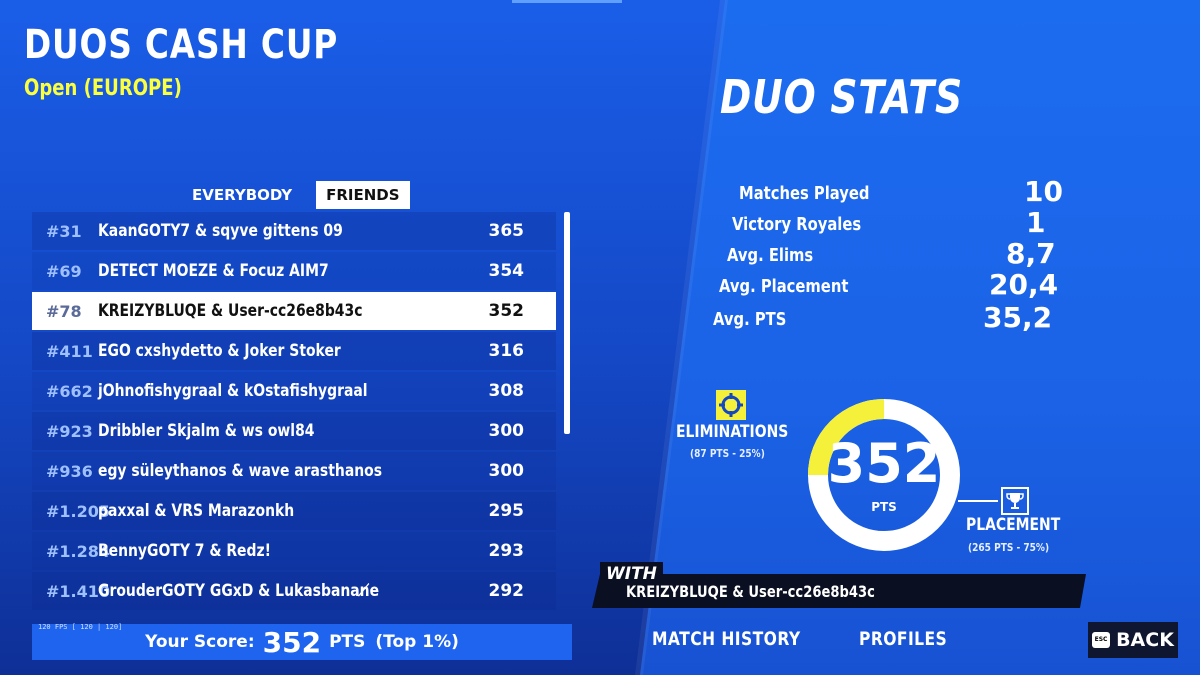  Describe the element at coordinates (913, 639) in the screenshot. I see `profiles-link: PROFILES` at that location.